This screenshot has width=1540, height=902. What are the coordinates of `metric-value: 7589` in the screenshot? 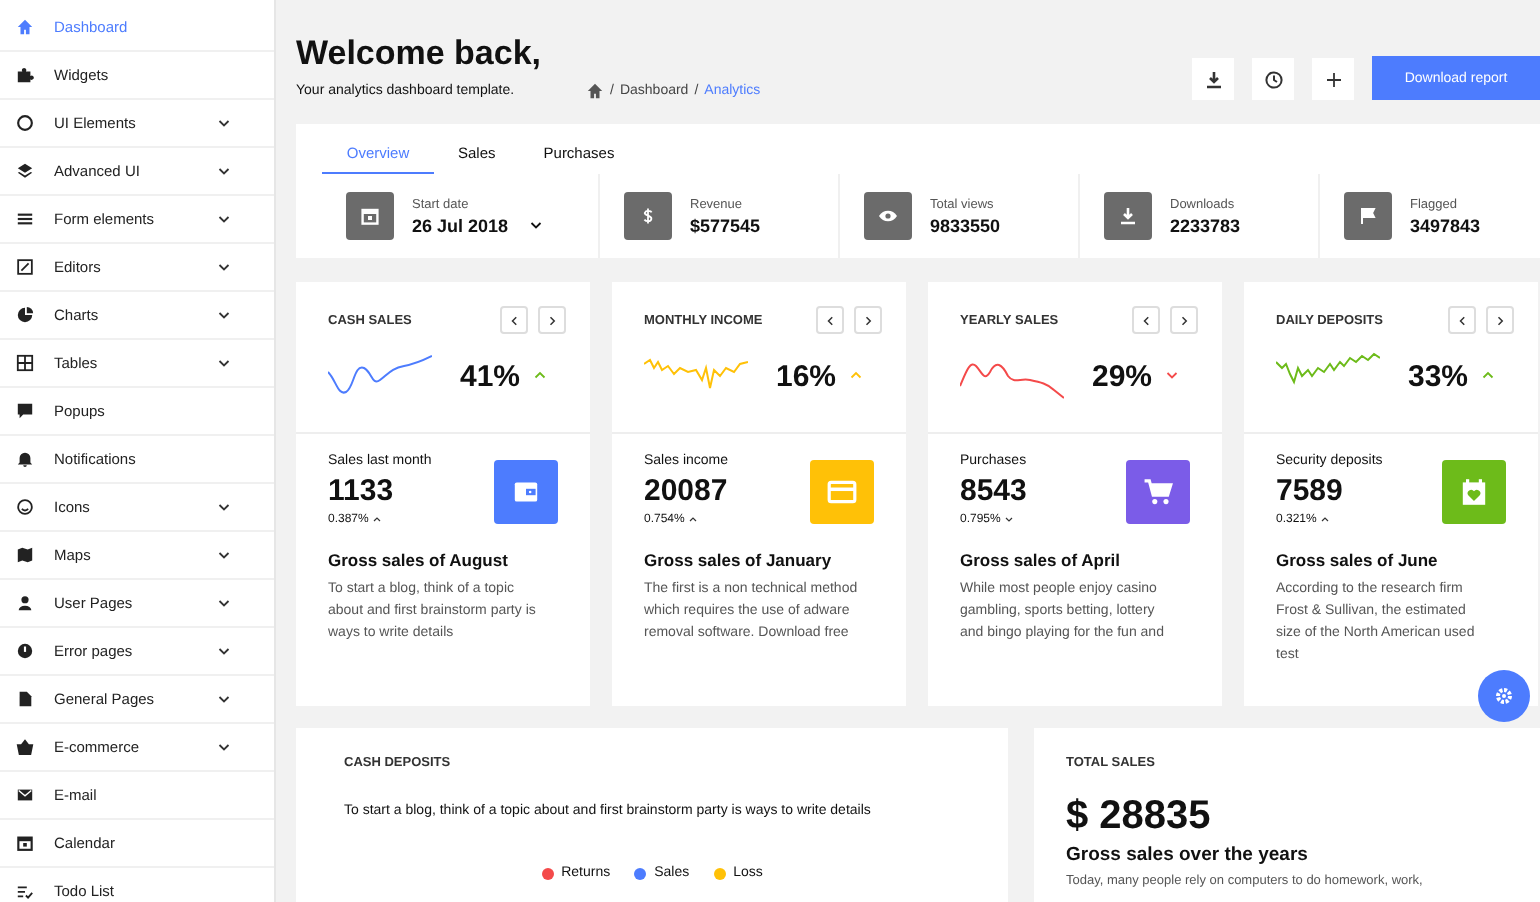 It's located at (1310, 491).